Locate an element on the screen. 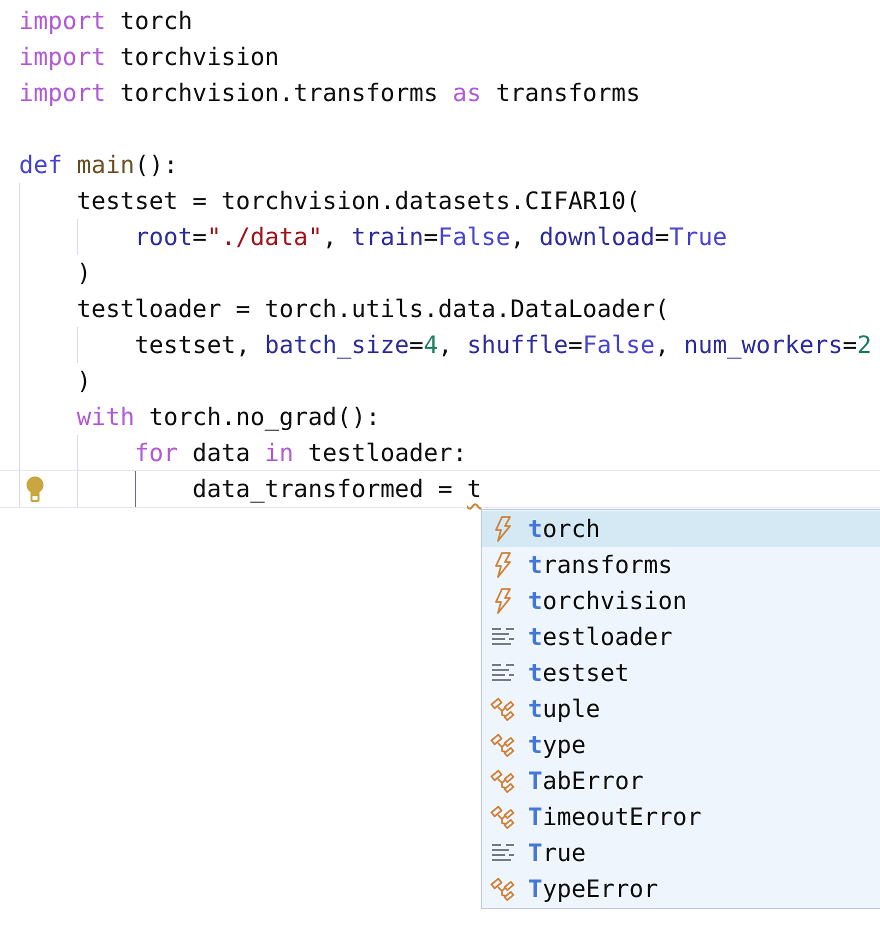  completion-item: transforms is located at coordinates (681, 565).